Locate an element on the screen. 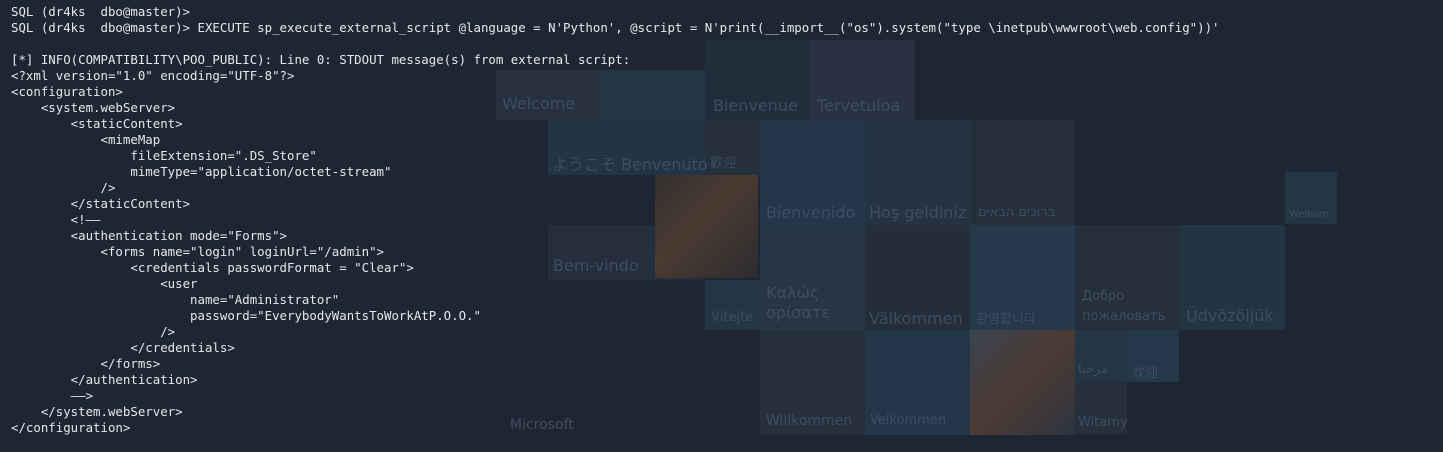  terminal-line: fileExtension=".DS_Store" is located at coordinates (164, 155).